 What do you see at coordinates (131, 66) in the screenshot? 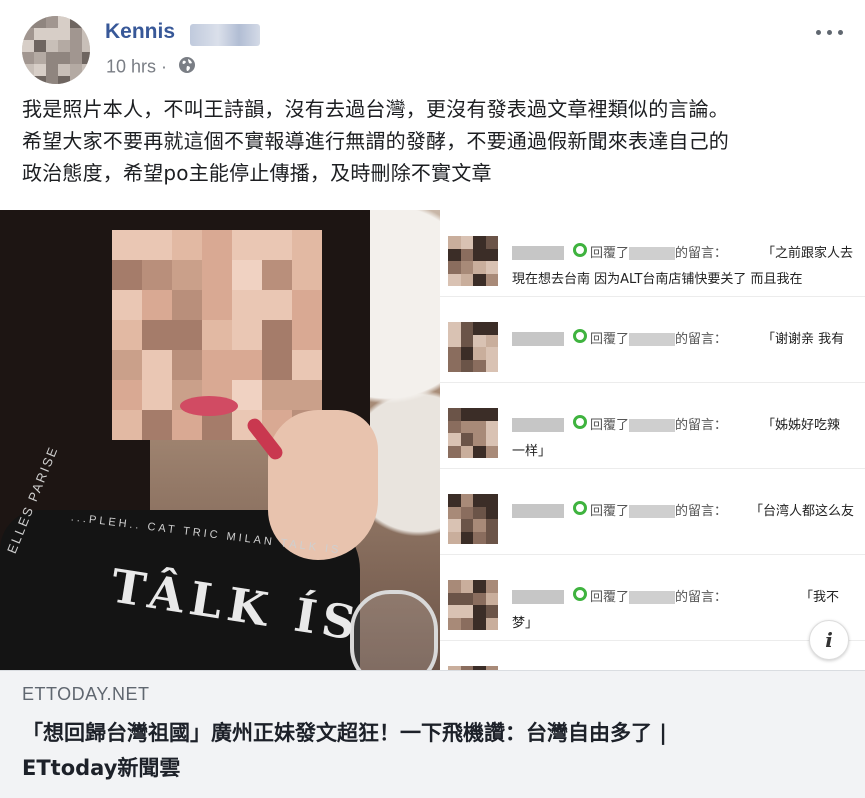
I see `timestamp: 10 hrs` at bounding box center [131, 66].